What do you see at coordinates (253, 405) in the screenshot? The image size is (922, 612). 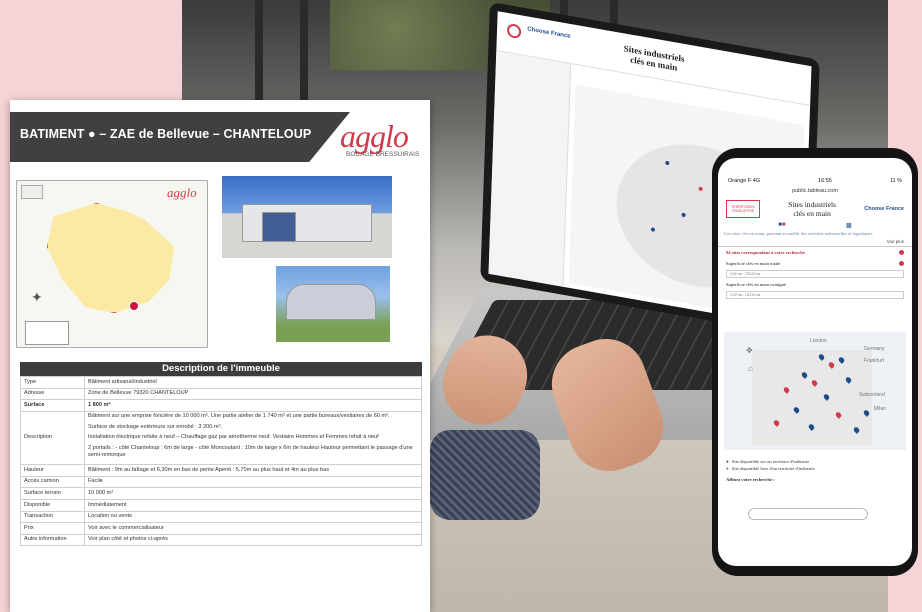 I see `row-value: 1 800 m²` at bounding box center [253, 405].